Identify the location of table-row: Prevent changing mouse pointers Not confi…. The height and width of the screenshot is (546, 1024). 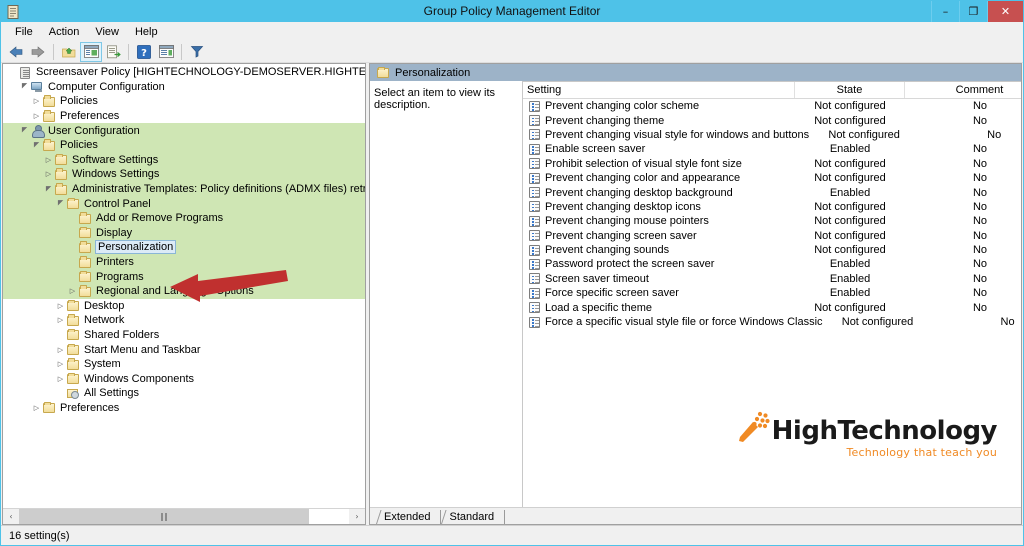
(772, 221).